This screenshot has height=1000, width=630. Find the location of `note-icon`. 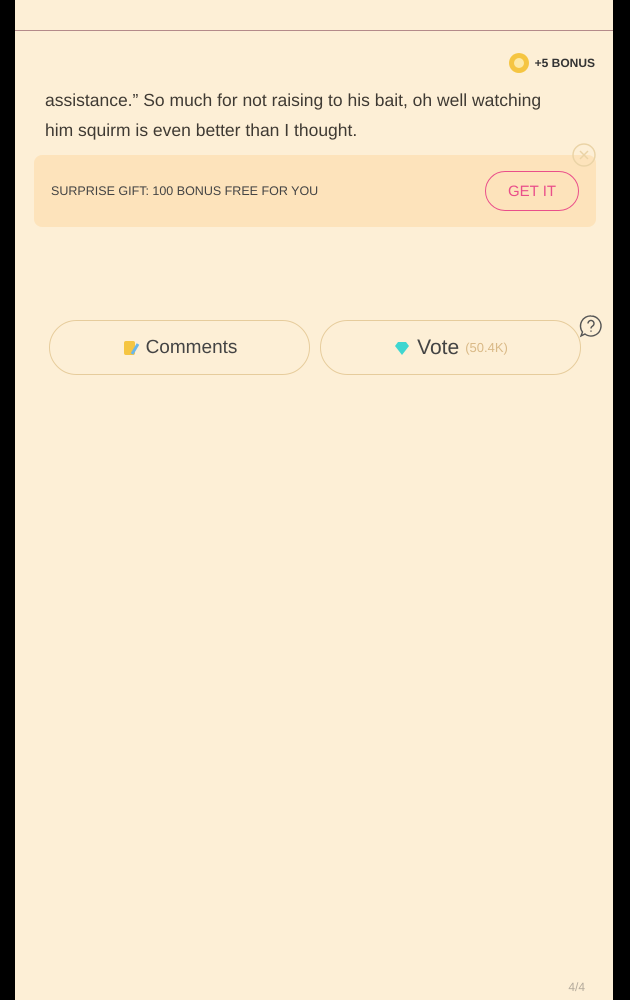

note-icon is located at coordinates (131, 347).